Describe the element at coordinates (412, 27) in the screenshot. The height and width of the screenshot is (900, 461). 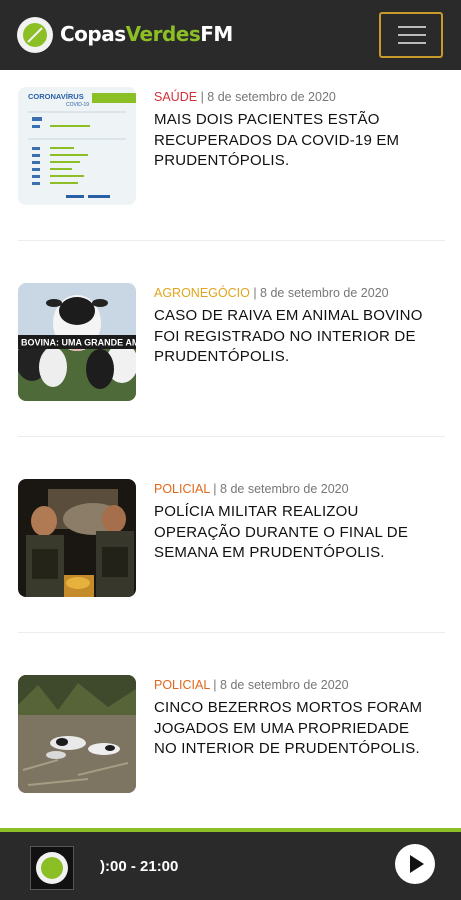
I see `hamburger-icon` at that location.